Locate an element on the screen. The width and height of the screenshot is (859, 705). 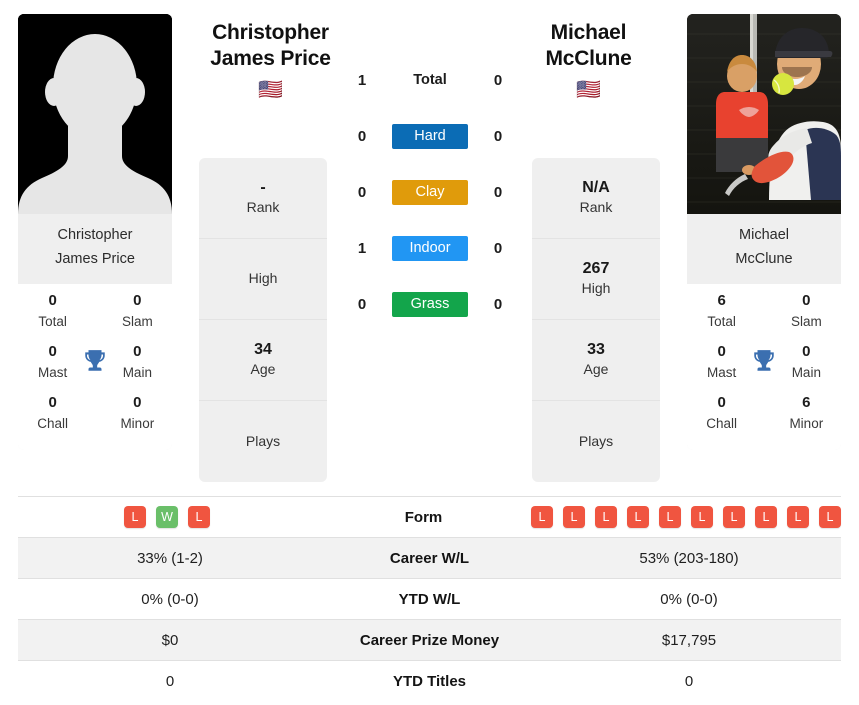
stat-label: Rank is located at coordinates (596, 207).